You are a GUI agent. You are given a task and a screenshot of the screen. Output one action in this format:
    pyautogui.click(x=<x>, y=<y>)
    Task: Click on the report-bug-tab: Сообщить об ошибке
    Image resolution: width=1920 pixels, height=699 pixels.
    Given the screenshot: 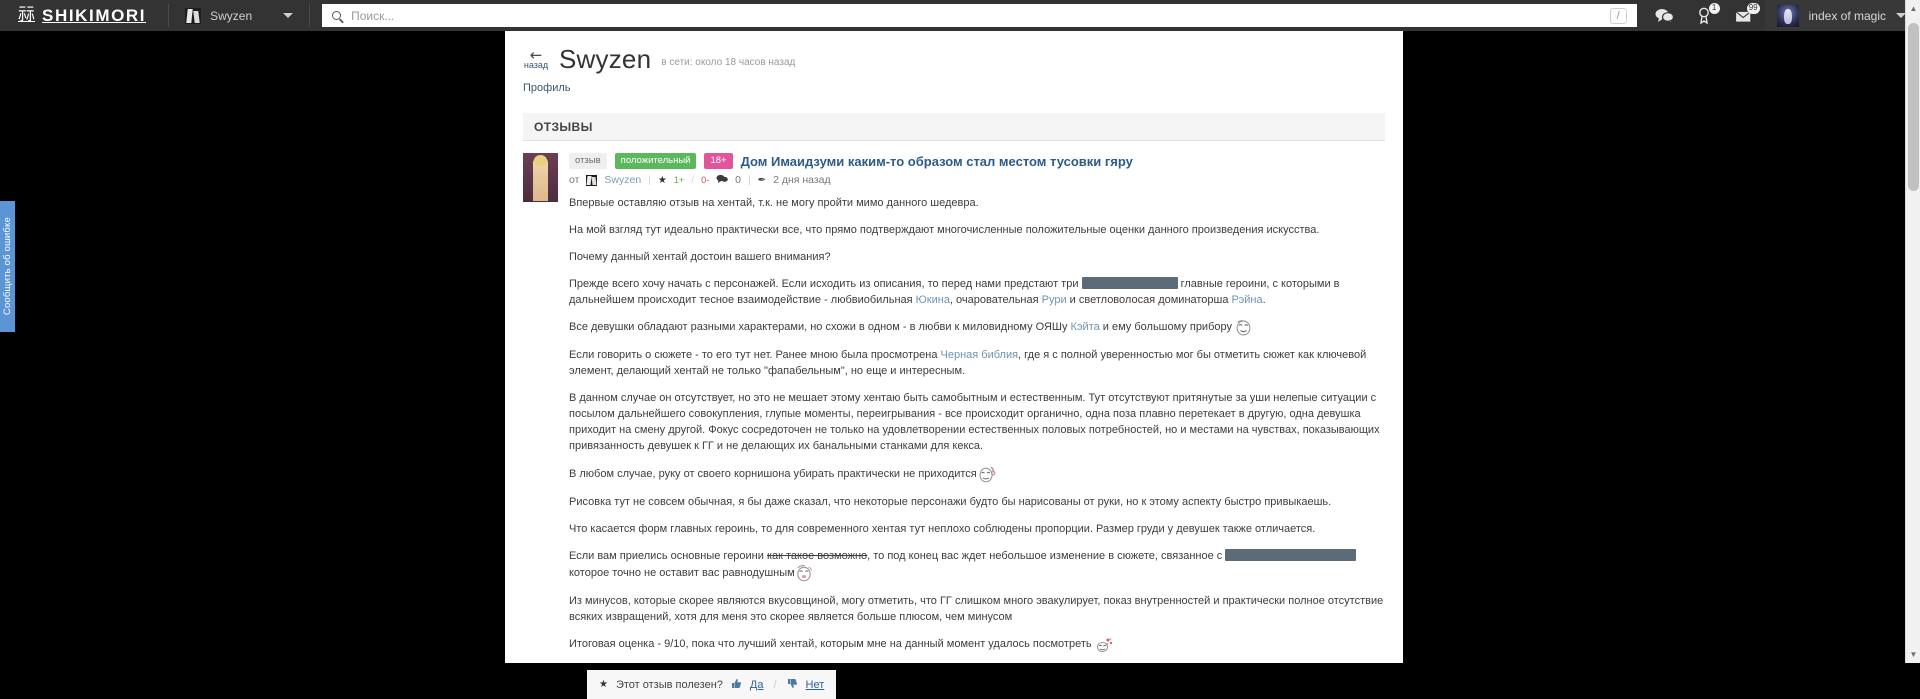 What is the action you would take?
    pyautogui.click(x=7, y=266)
    